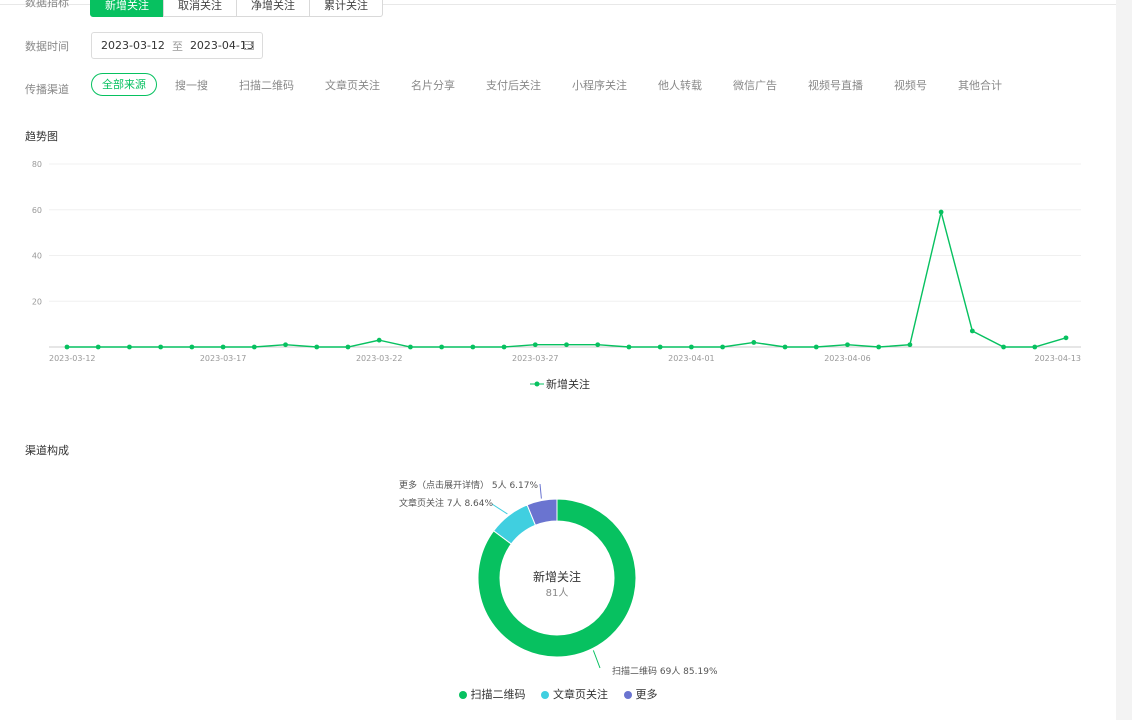  What do you see at coordinates (847, 358) in the screenshot?
I see `x-tick-label: 2023-04-06` at bounding box center [847, 358].